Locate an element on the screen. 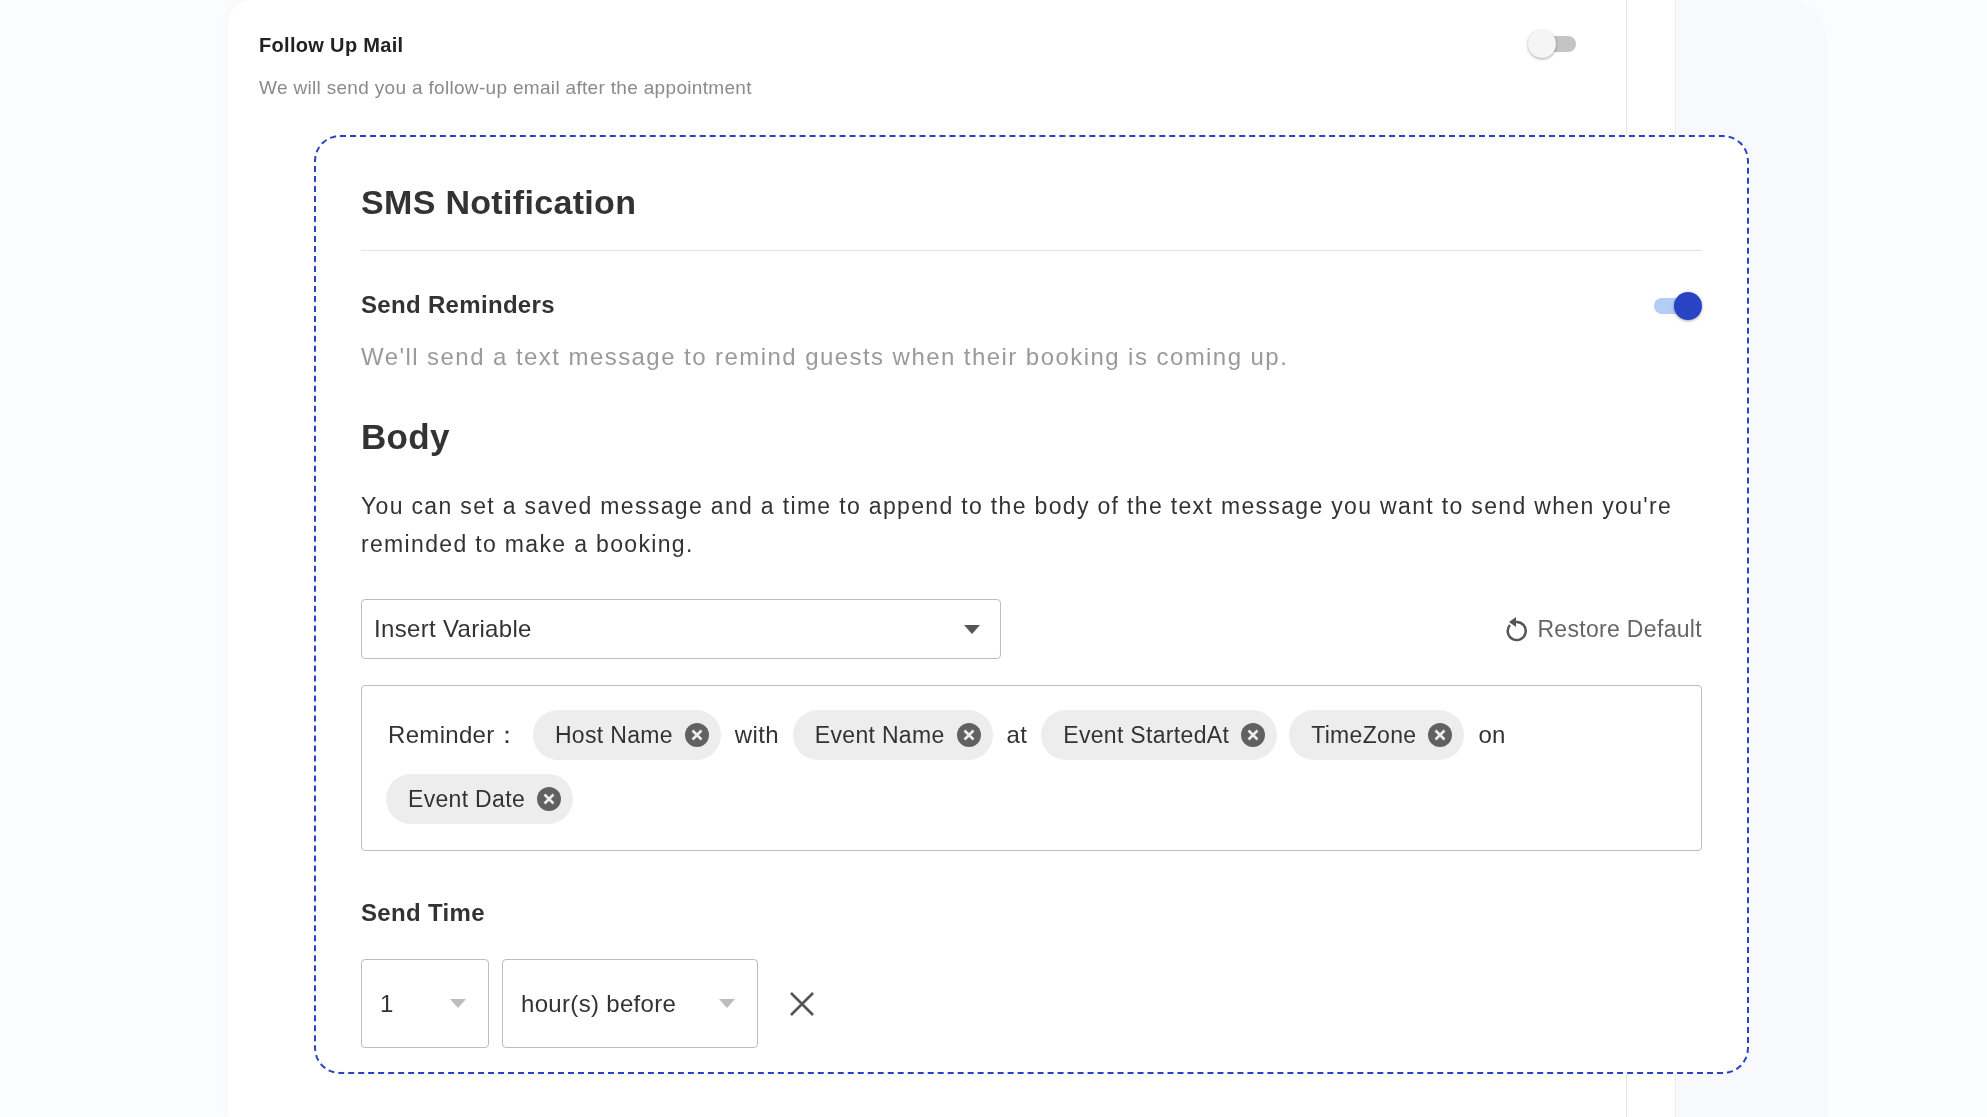 This screenshot has width=1987, height=1117. message-text: with is located at coordinates (756, 735).